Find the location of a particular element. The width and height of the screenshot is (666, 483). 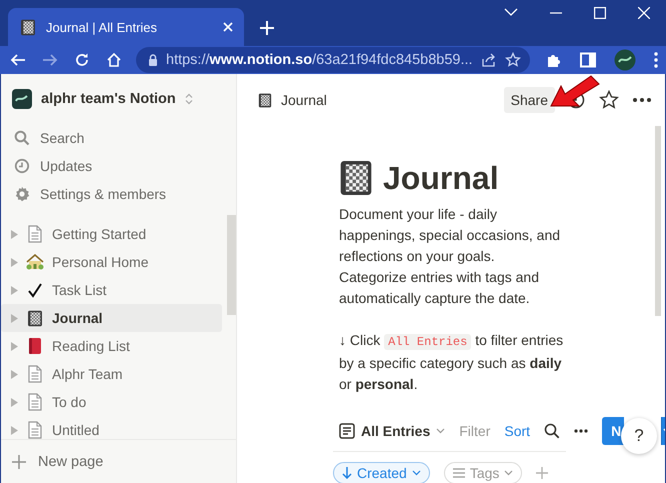

lock-icon is located at coordinates (153, 60).